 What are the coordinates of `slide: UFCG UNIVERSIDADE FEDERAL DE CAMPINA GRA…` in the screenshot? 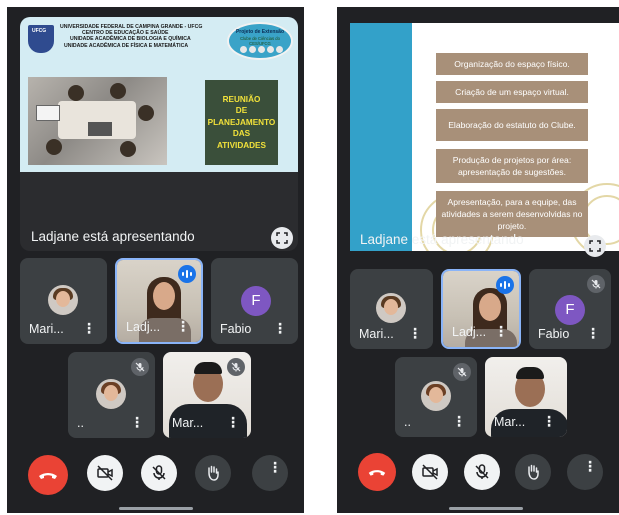 It's located at (159, 94).